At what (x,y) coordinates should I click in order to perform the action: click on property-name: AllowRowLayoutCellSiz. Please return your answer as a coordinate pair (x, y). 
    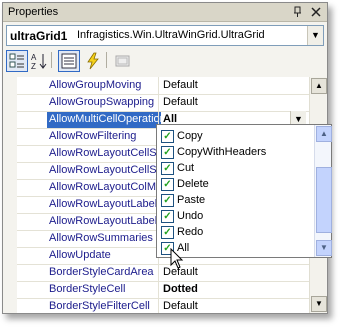
    Looking at the image, I should click on (104, 153).